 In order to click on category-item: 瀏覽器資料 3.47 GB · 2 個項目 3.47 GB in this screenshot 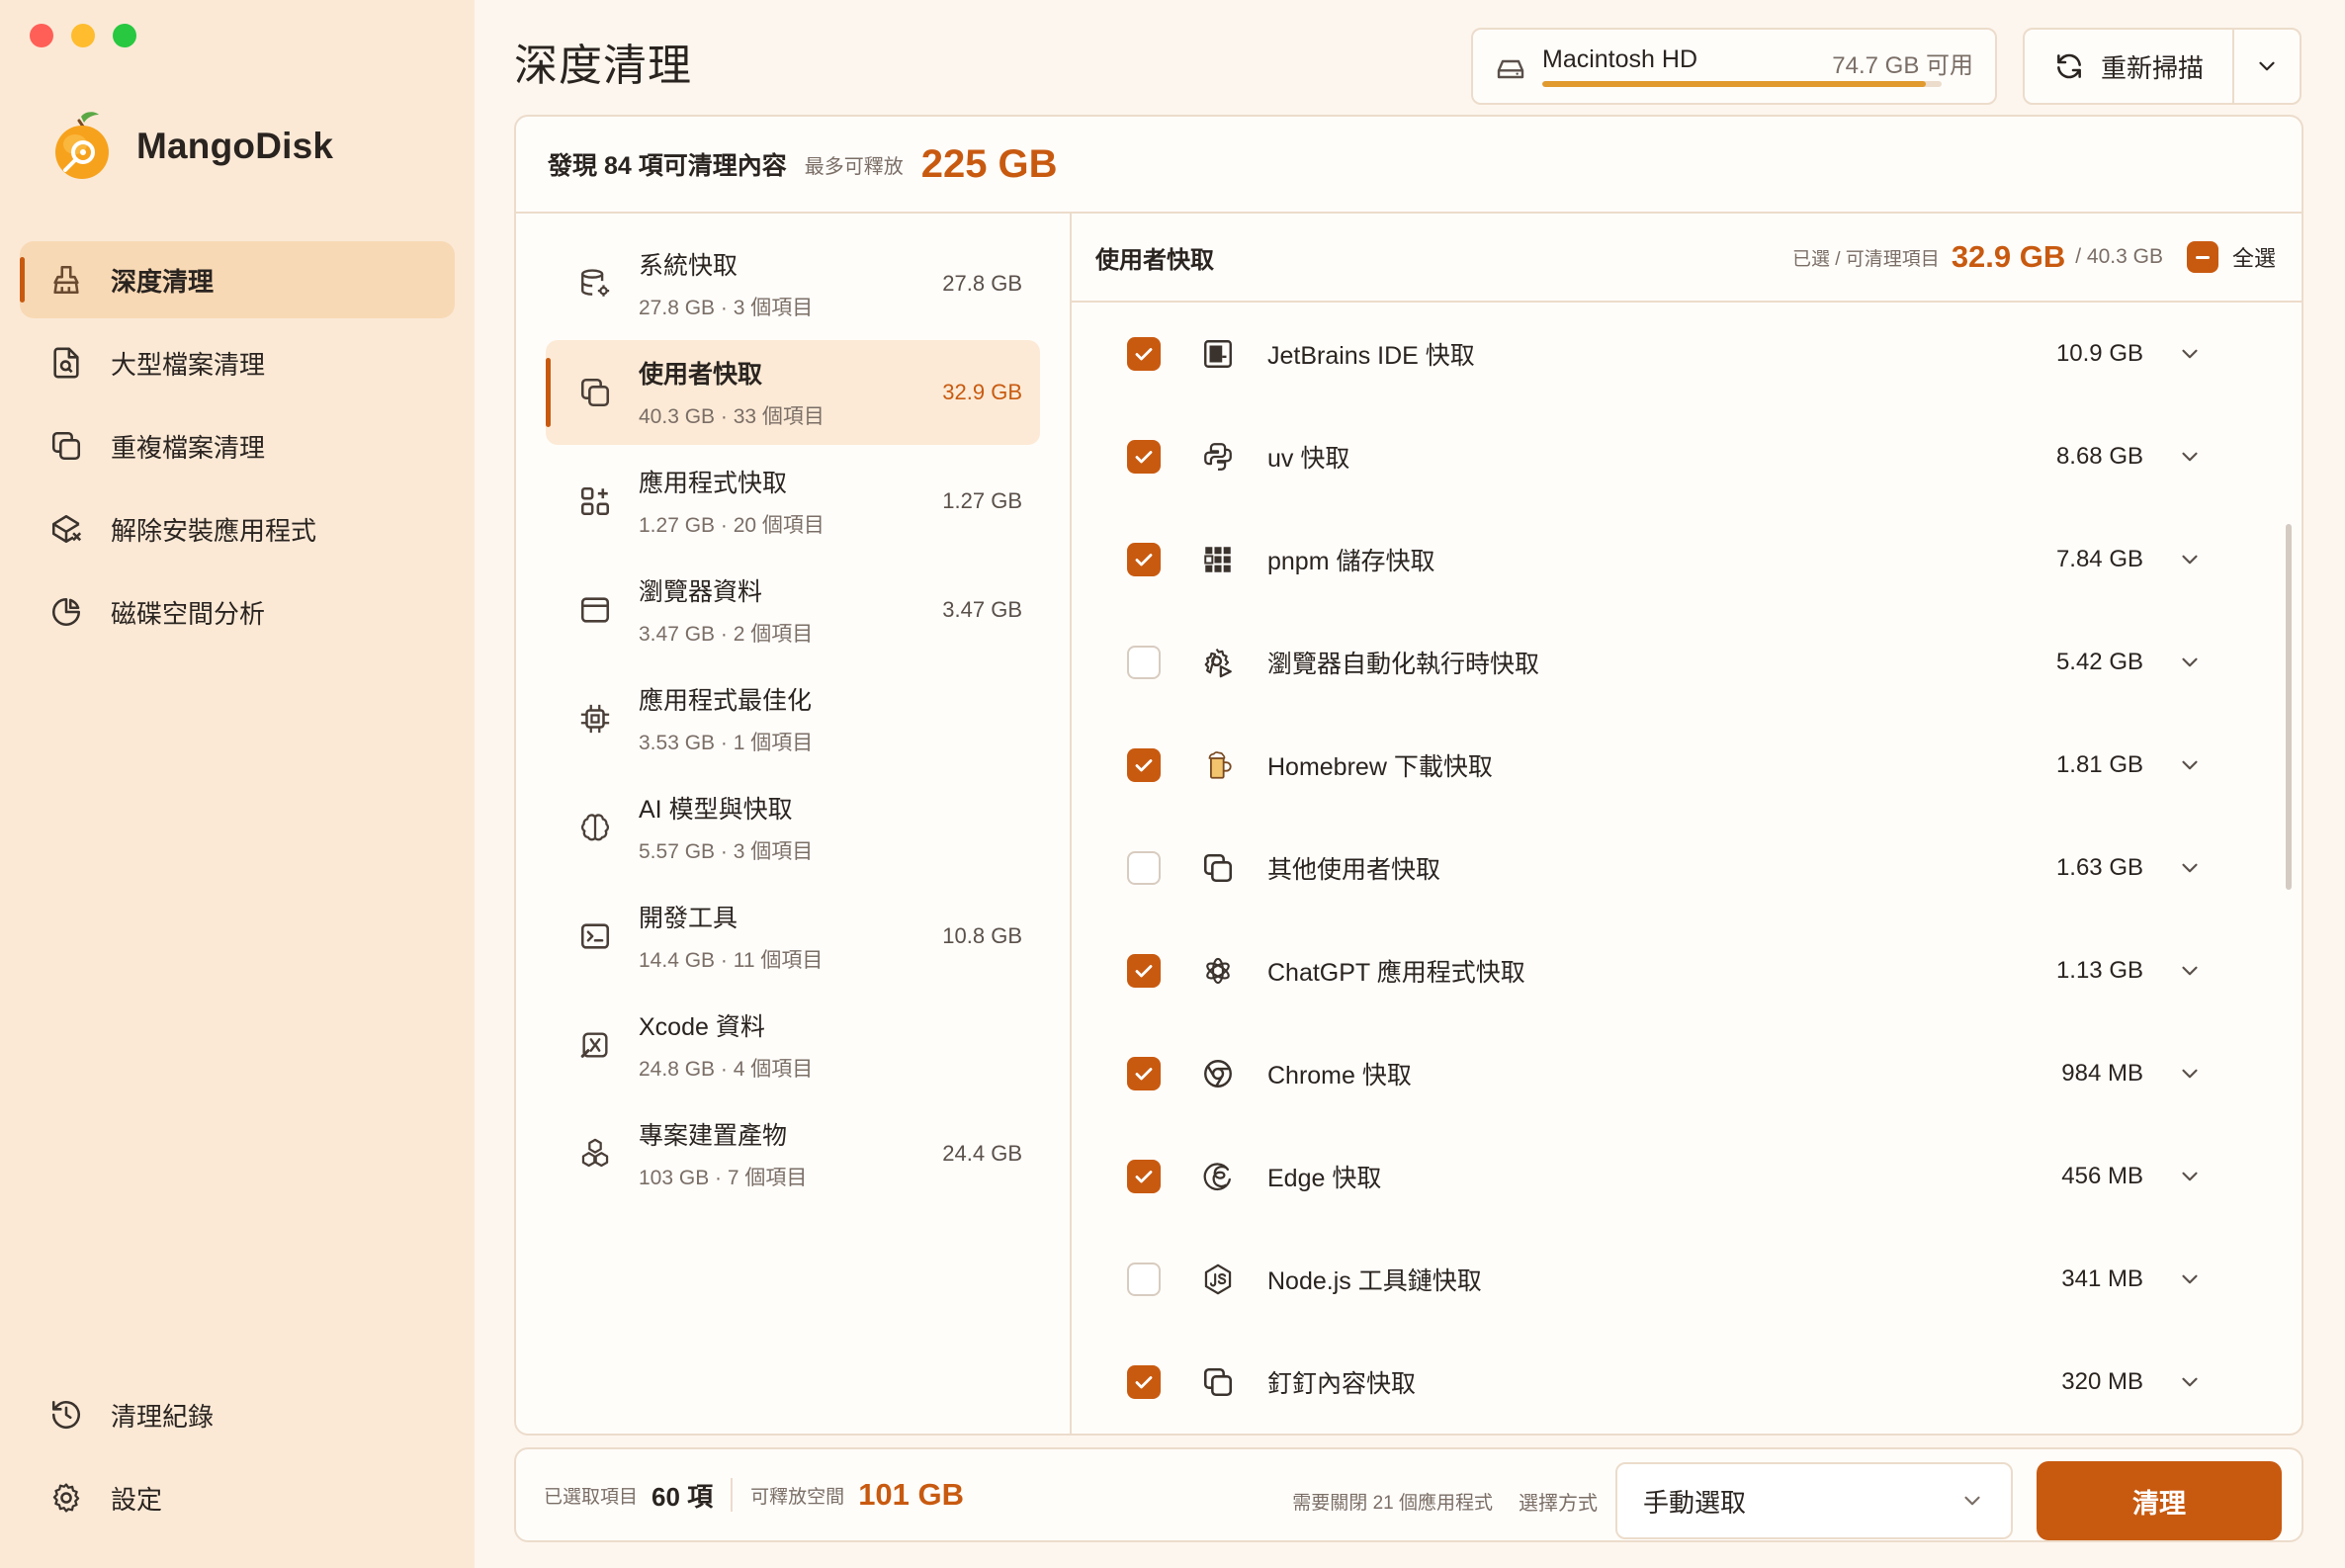, I will do `click(793, 610)`.